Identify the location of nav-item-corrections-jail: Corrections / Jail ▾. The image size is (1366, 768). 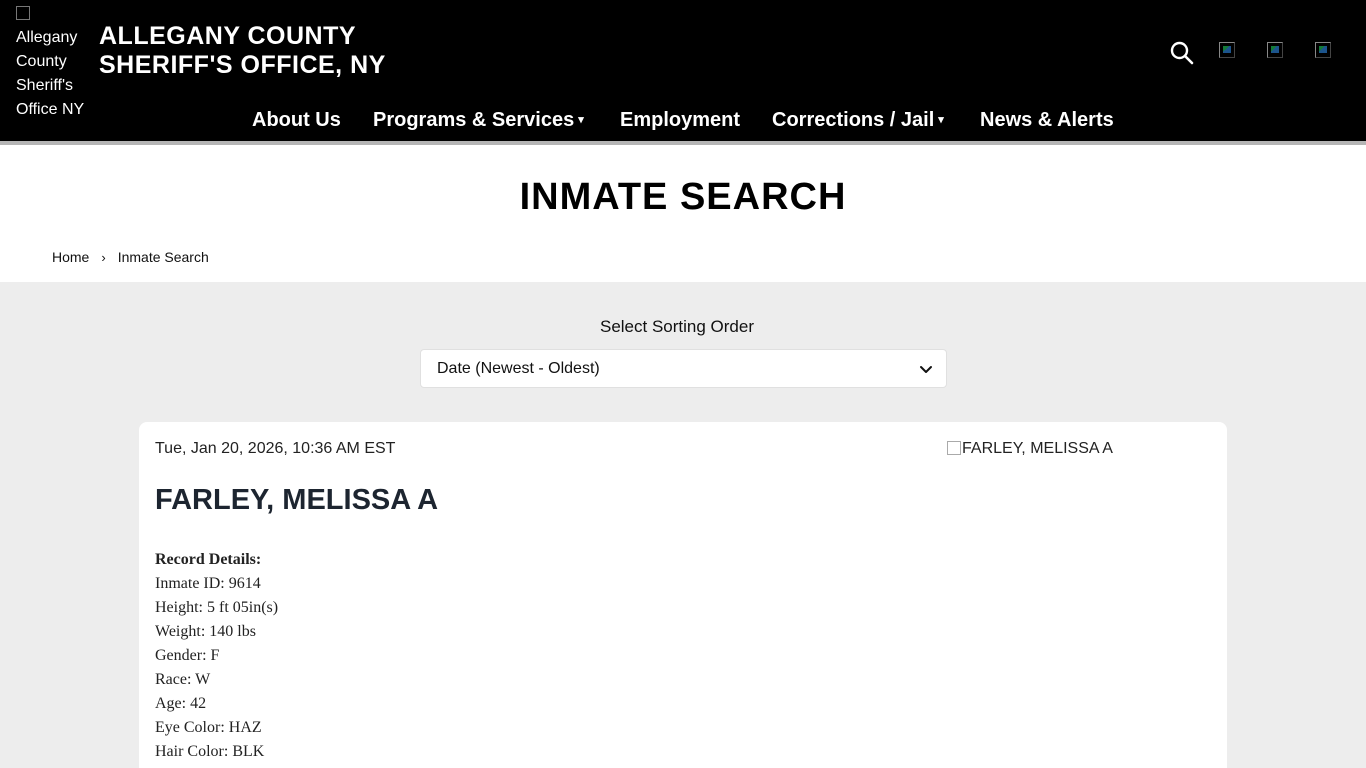
(858, 120).